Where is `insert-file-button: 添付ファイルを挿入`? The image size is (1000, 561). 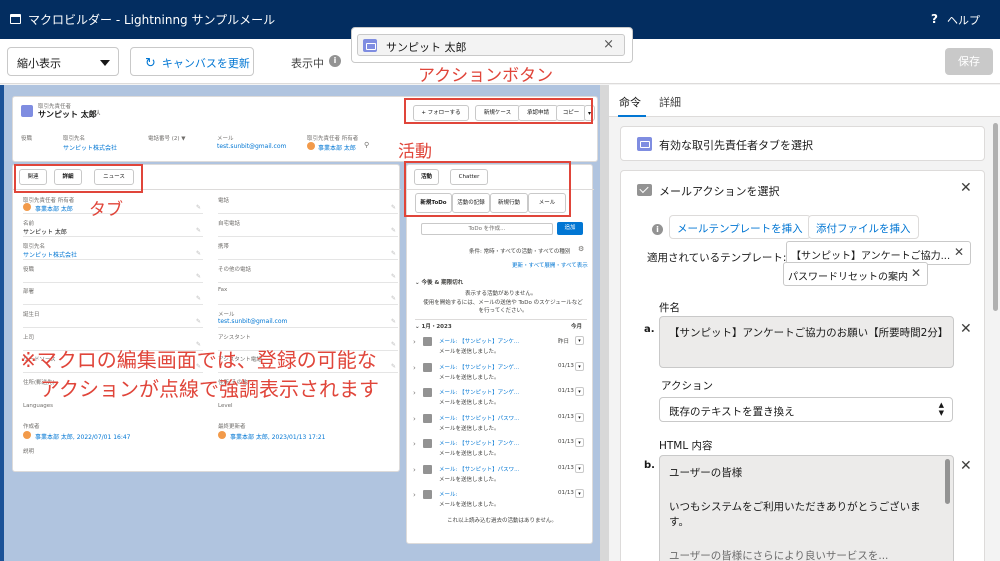 insert-file-button: 添付ファイルを挿入 is located at coordinates (863, 227).